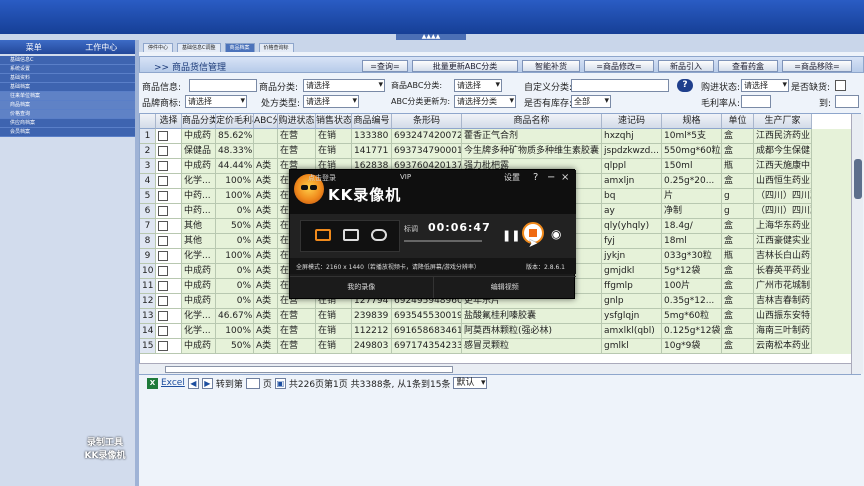  Describe the element at coordinates (323, 235) in the screenshot. I see `fullscreen-mode-icon` at that location.